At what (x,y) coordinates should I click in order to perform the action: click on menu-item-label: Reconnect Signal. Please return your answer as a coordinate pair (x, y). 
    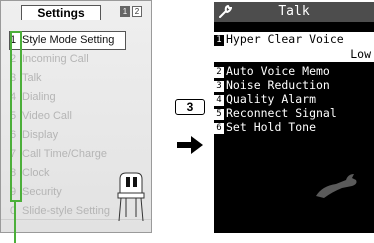
    Looking at the image, I should click on (281, 113).